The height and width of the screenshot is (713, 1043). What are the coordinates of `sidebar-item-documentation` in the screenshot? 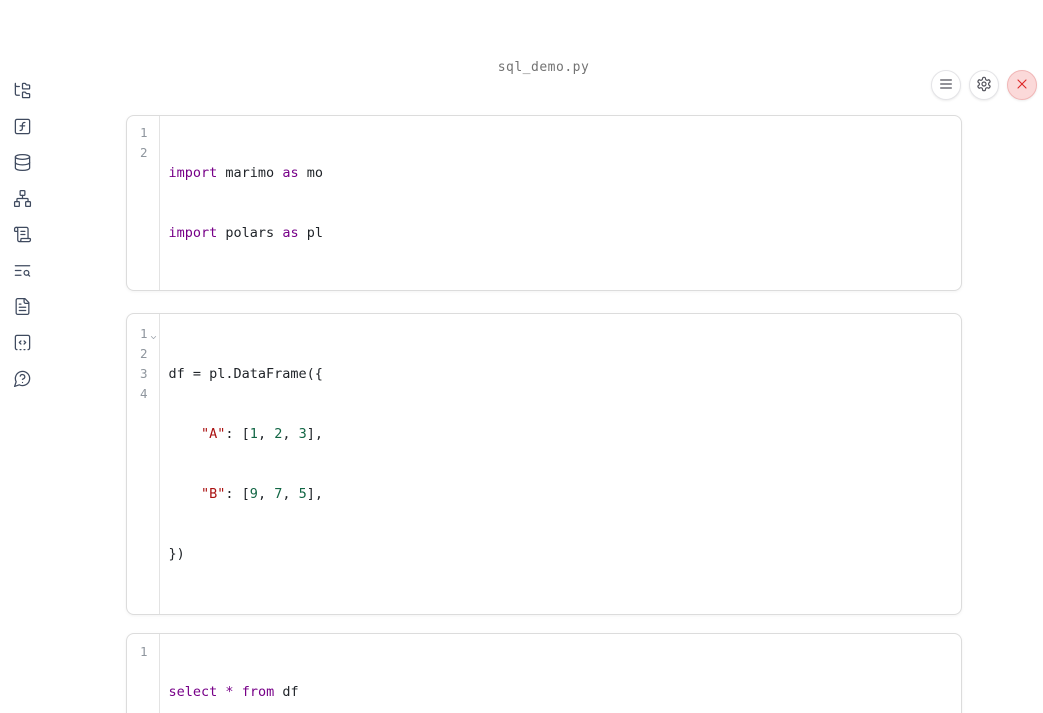 It's located at (22, 308).